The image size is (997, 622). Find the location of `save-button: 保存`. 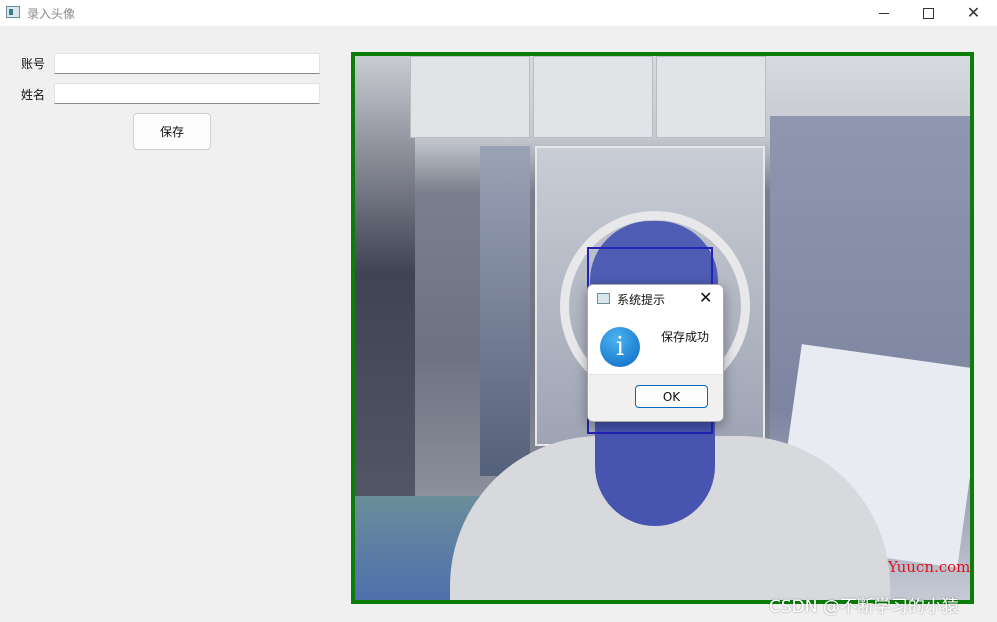

save-button: 保存 is located at coordinates (172, 131).